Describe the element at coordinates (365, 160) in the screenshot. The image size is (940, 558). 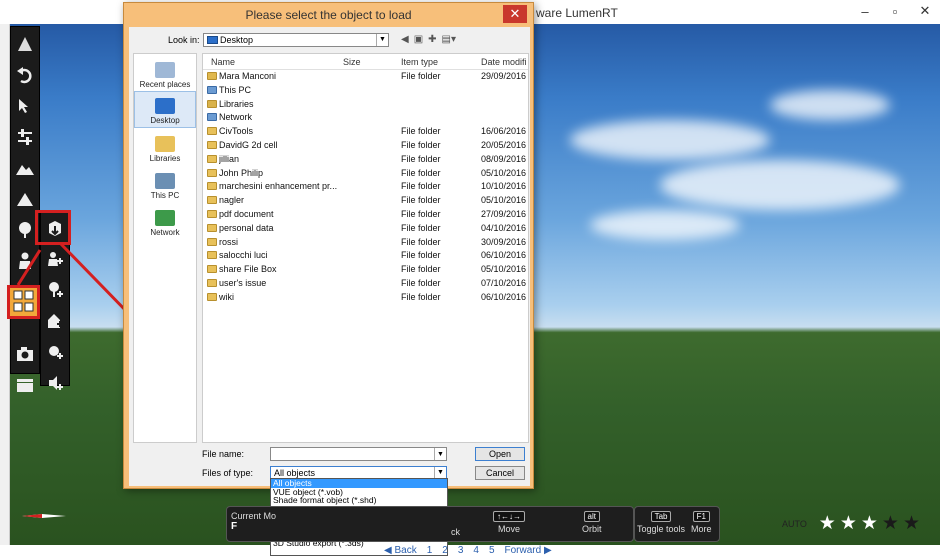
I see `list-item: jillian File folder 08/09/2016` at that location.